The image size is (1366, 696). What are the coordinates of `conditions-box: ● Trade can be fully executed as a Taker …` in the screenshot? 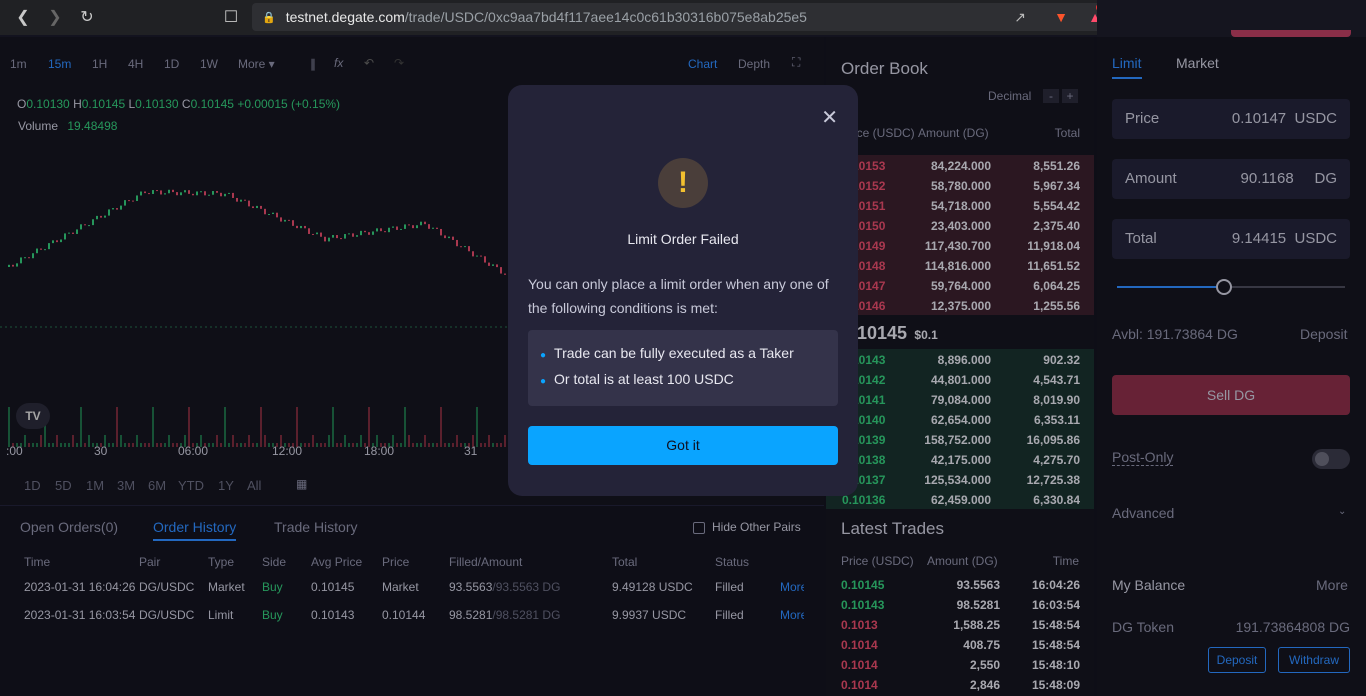 It's located at (683, 368).